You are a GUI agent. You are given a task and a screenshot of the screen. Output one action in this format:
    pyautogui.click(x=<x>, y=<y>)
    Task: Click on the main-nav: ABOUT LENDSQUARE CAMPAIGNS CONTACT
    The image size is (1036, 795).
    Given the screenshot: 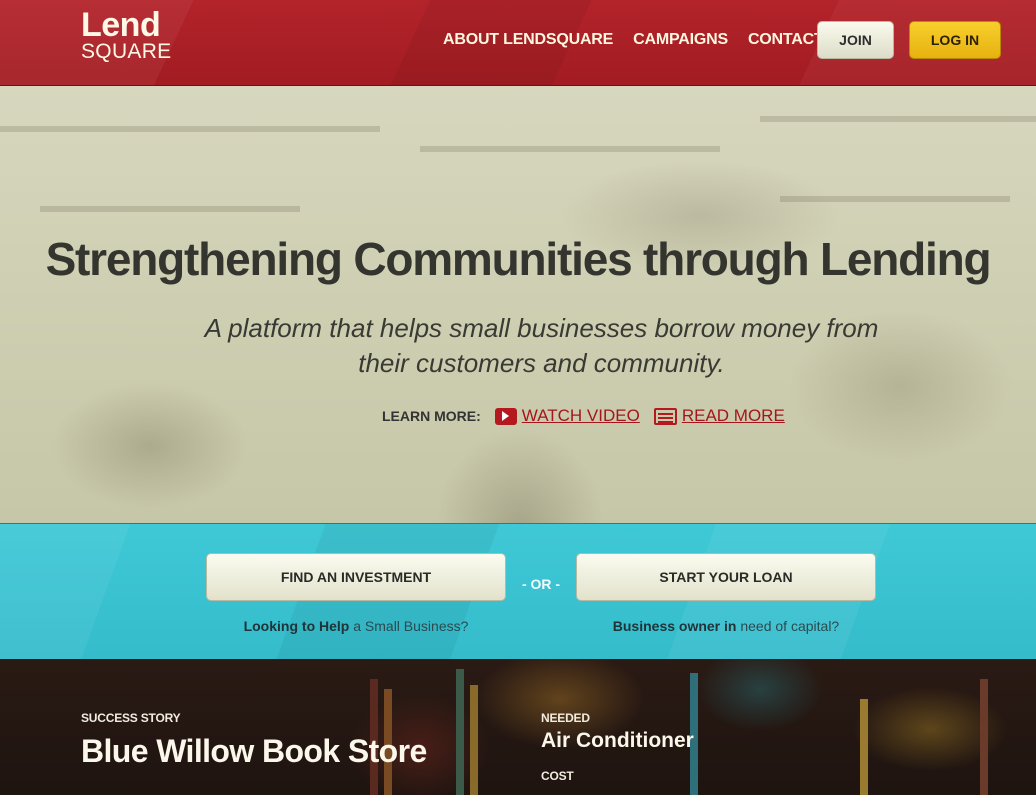 What is the action you would take?
    pyautogui.click(x=633, y=40)
    